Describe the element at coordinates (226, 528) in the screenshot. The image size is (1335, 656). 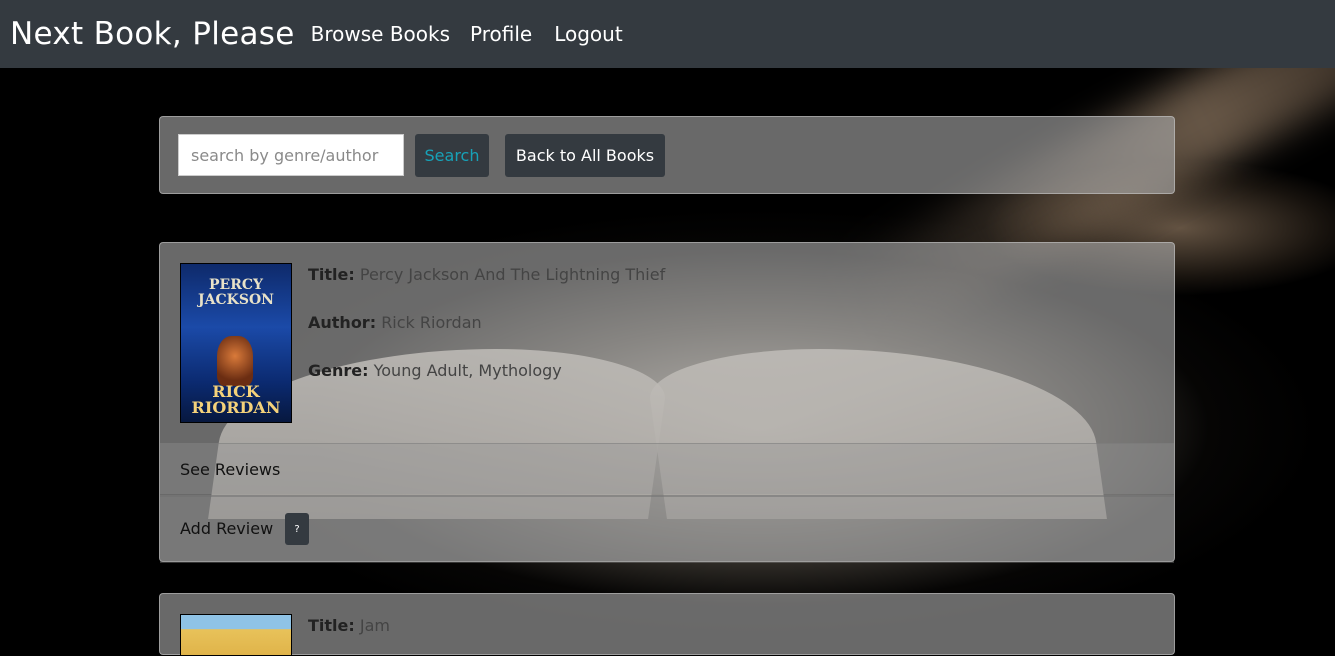
I see `add-review-label: Add Review` at that location.